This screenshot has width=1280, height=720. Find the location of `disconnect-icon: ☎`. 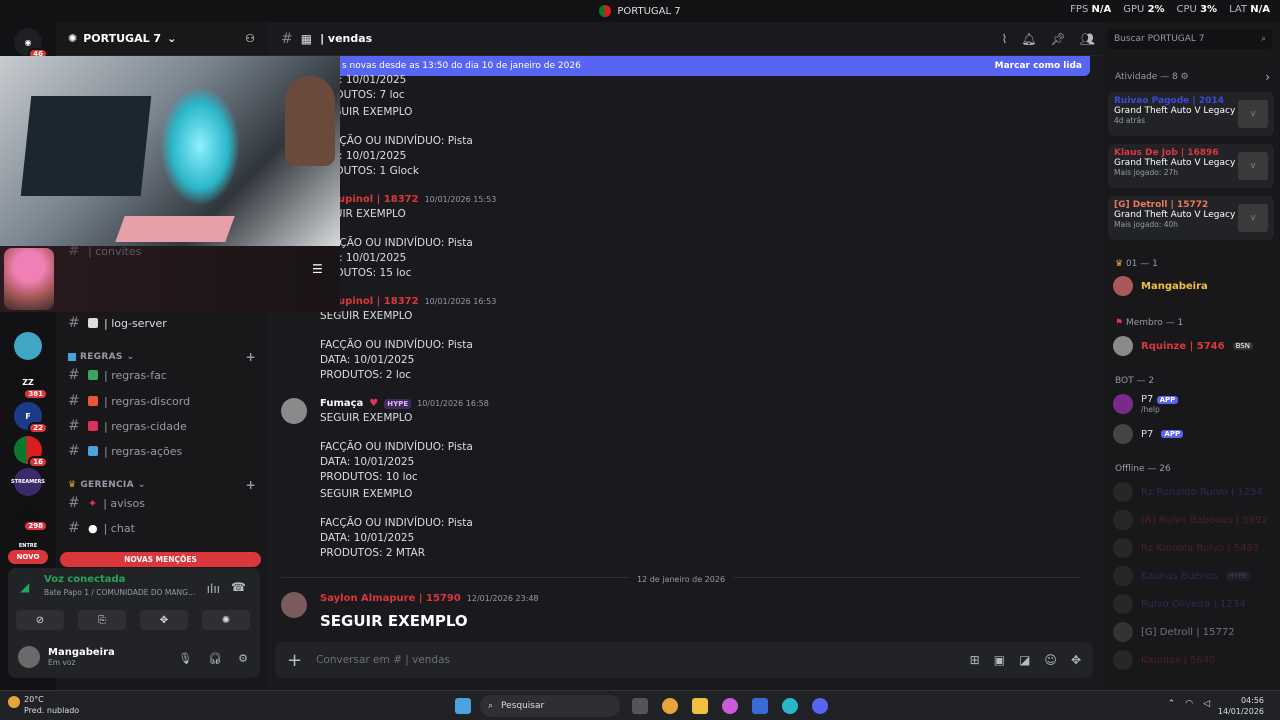

disconnect-icon: ☎ is located at coordinates (238, 587).